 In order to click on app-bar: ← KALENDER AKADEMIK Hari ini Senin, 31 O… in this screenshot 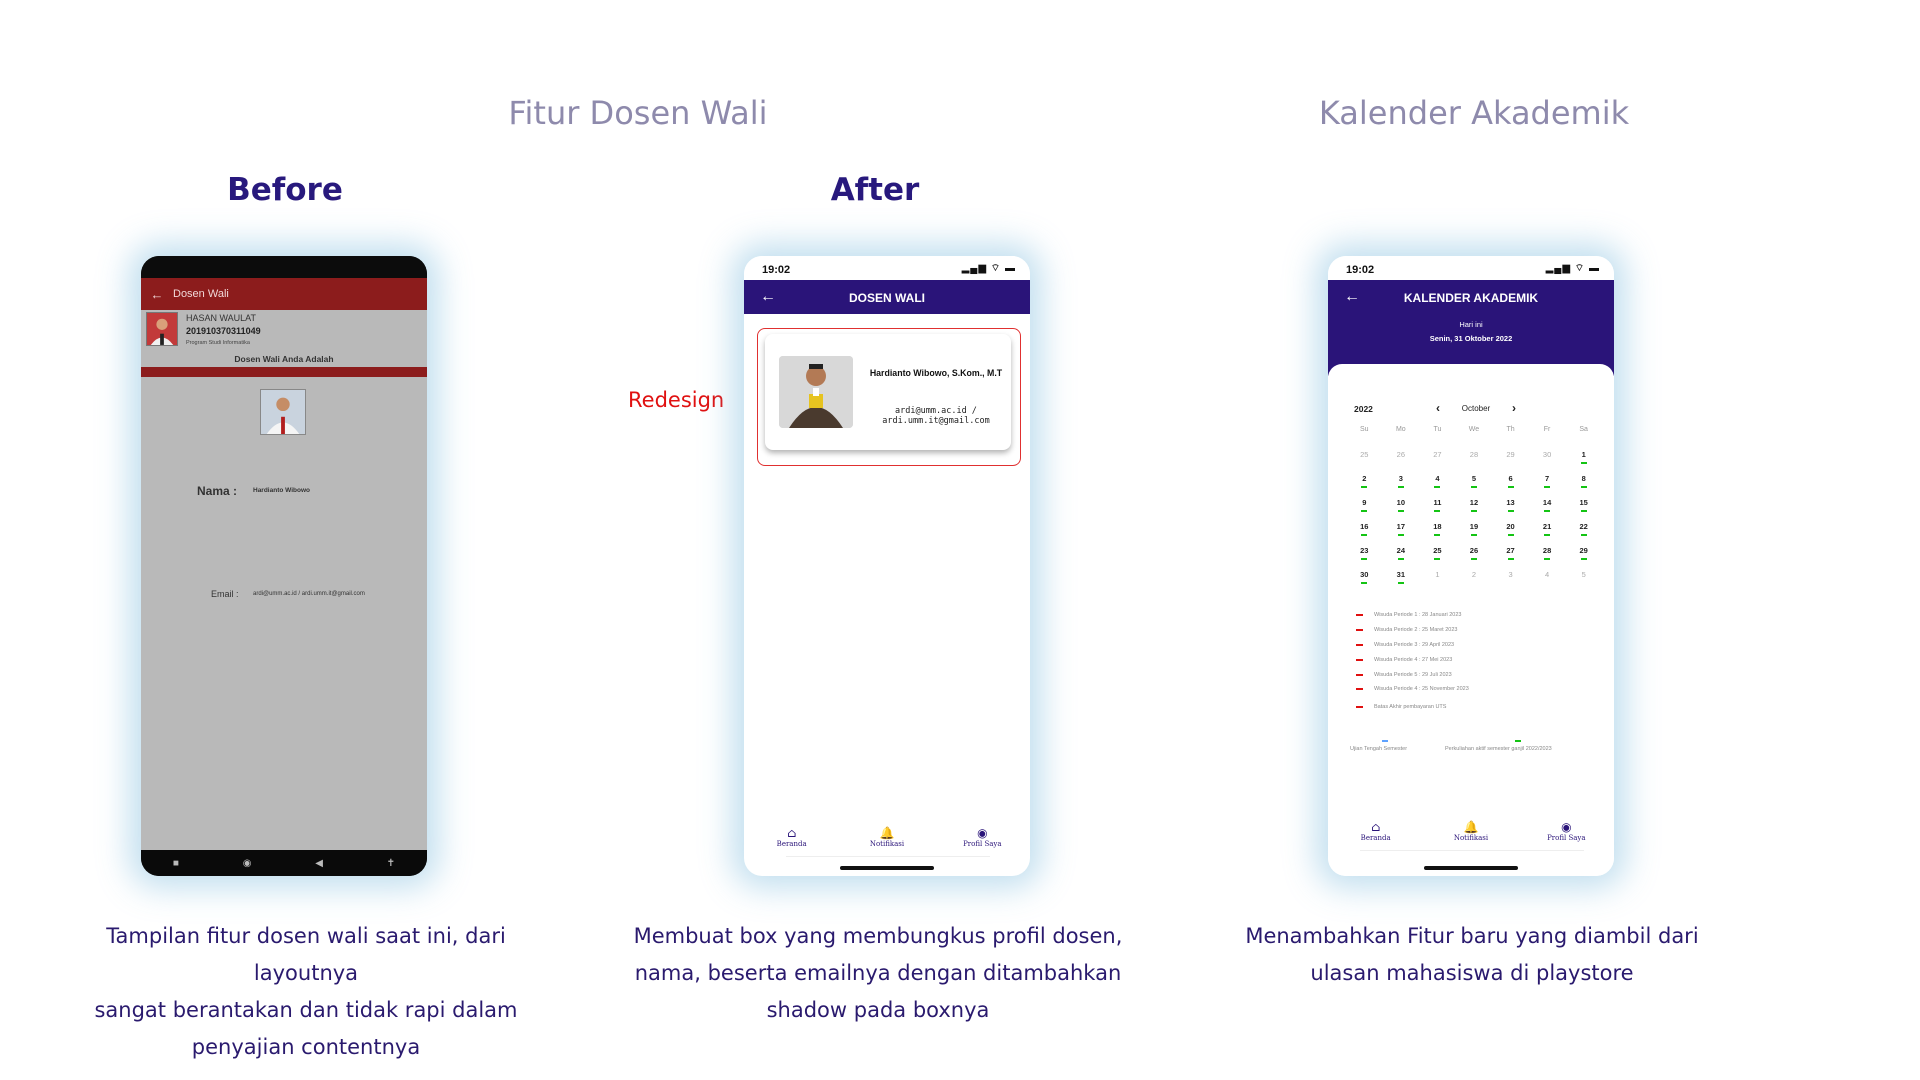, I will do `click(1471, 328)`.